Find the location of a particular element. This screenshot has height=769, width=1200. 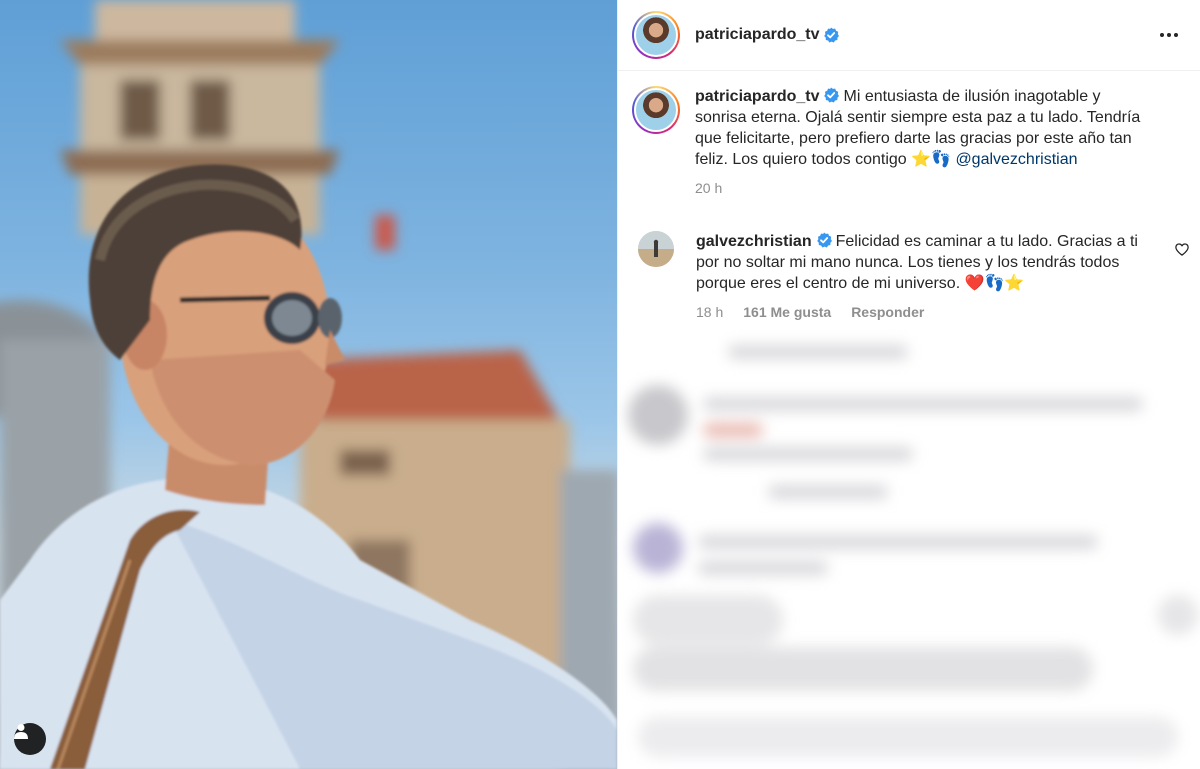

caption-mention-link: @galvezchristian is located at coordinates (1016, 159).